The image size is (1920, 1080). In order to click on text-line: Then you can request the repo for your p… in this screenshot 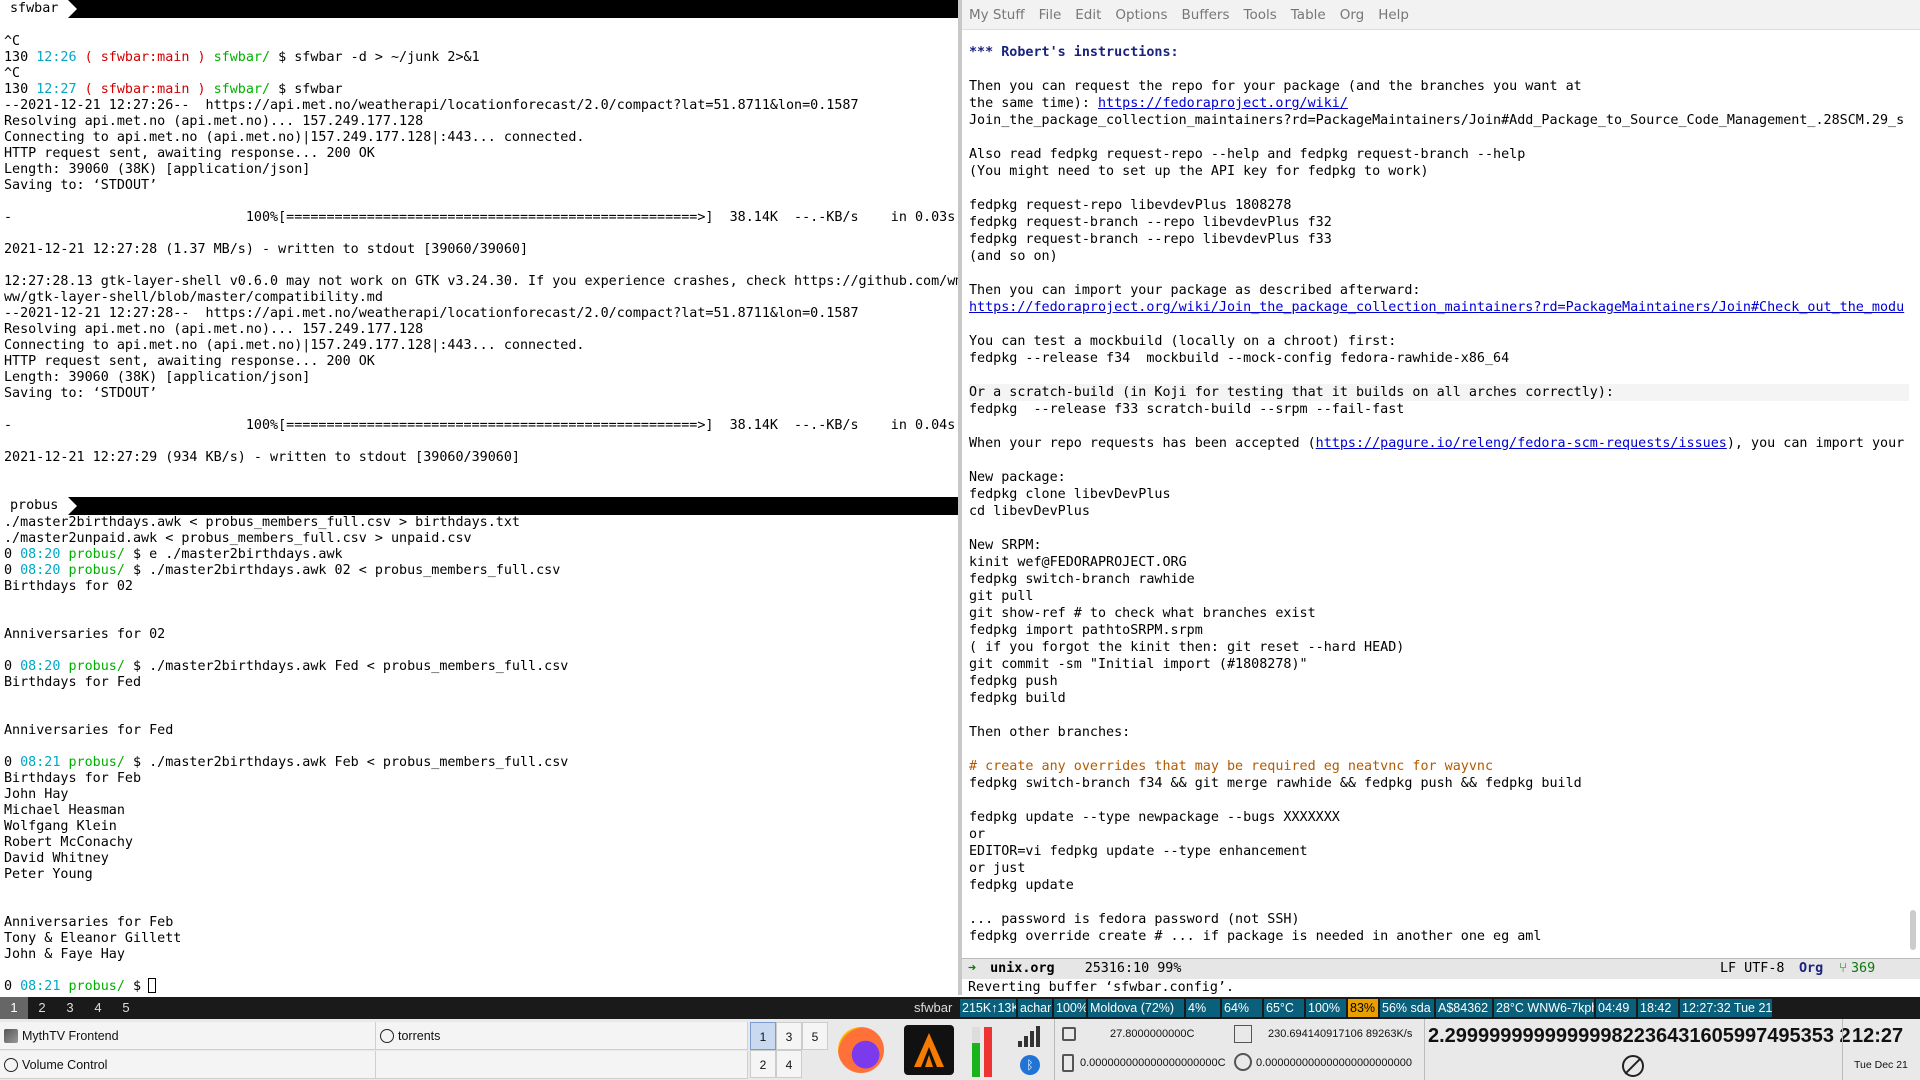, I will do `click(1444, 86)`.